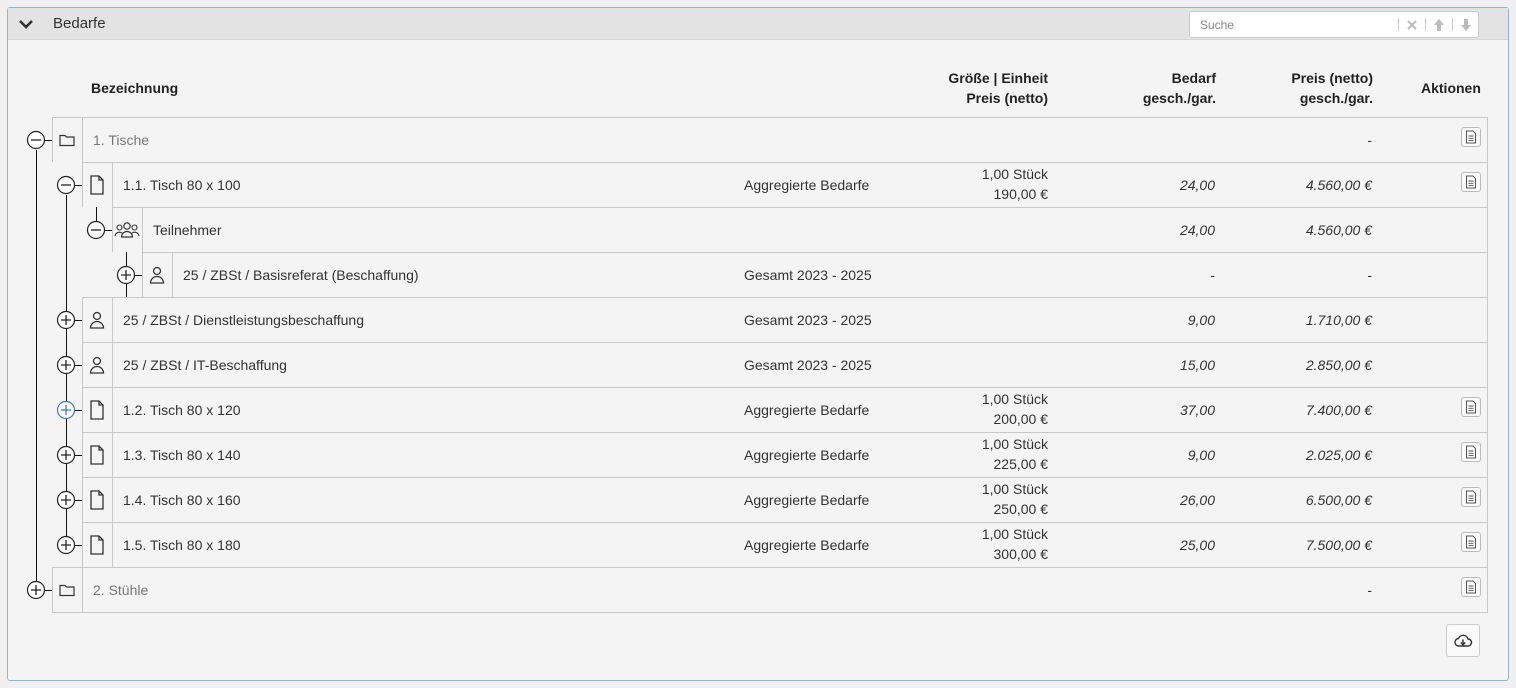  Describe the element at coordinates (1332, 78) in the screenshot. I see `header-preis-line1: Preis (netto)` at that location.